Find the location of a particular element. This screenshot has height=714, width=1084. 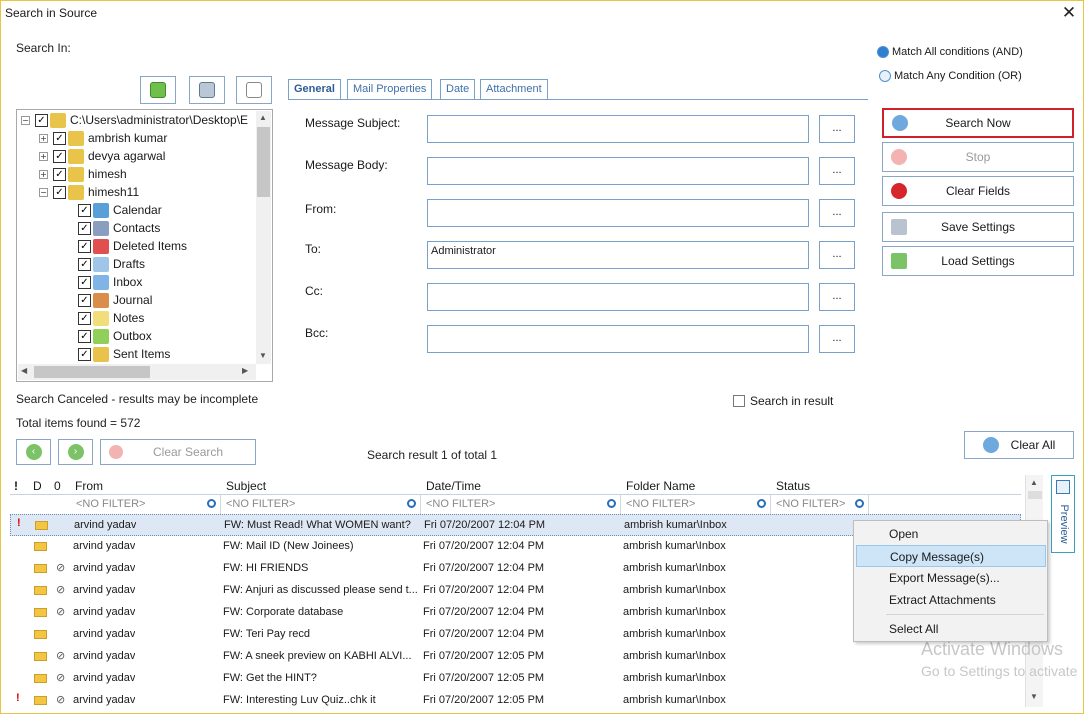

column-status: Status is located at coordinates (793, 486).